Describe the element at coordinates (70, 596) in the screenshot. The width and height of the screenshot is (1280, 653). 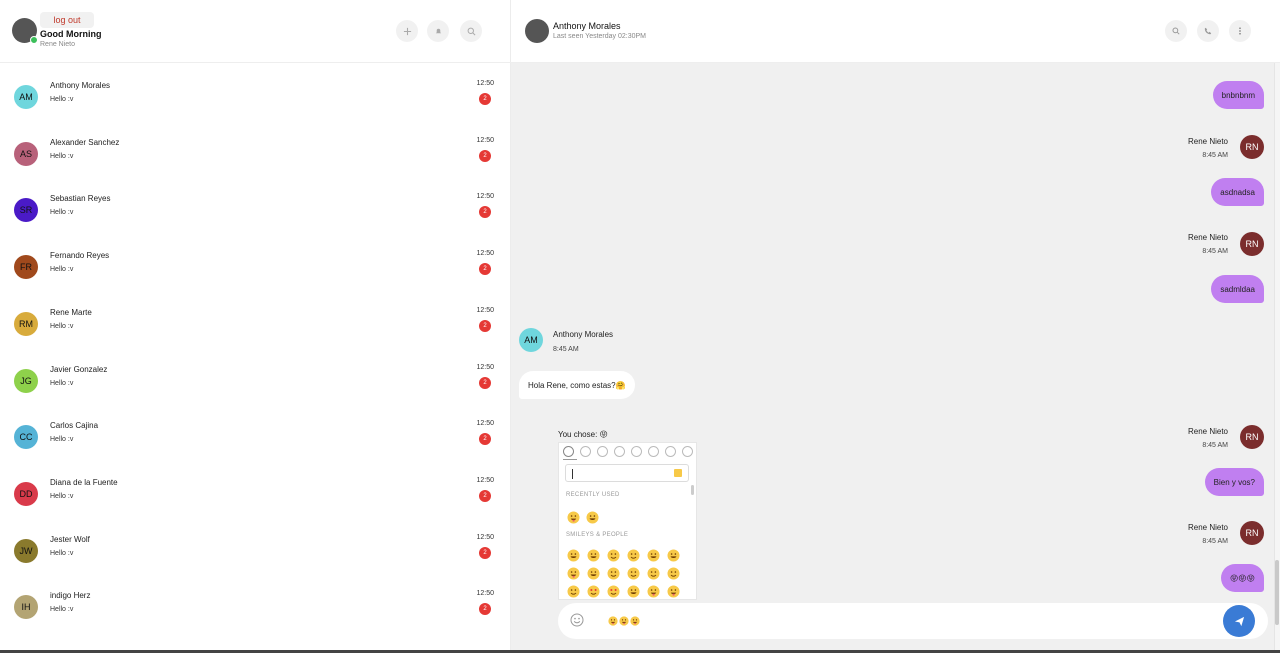
I see `contact-name: indigo Herz` at that location.